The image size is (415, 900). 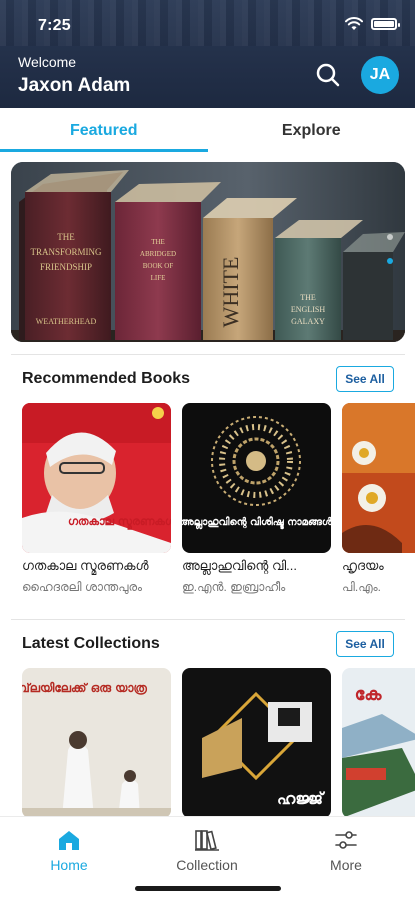 What do you see at coordinates (390, 237) in the screenshot?
I see `carousel-dot` at bounding box center [390, 237].